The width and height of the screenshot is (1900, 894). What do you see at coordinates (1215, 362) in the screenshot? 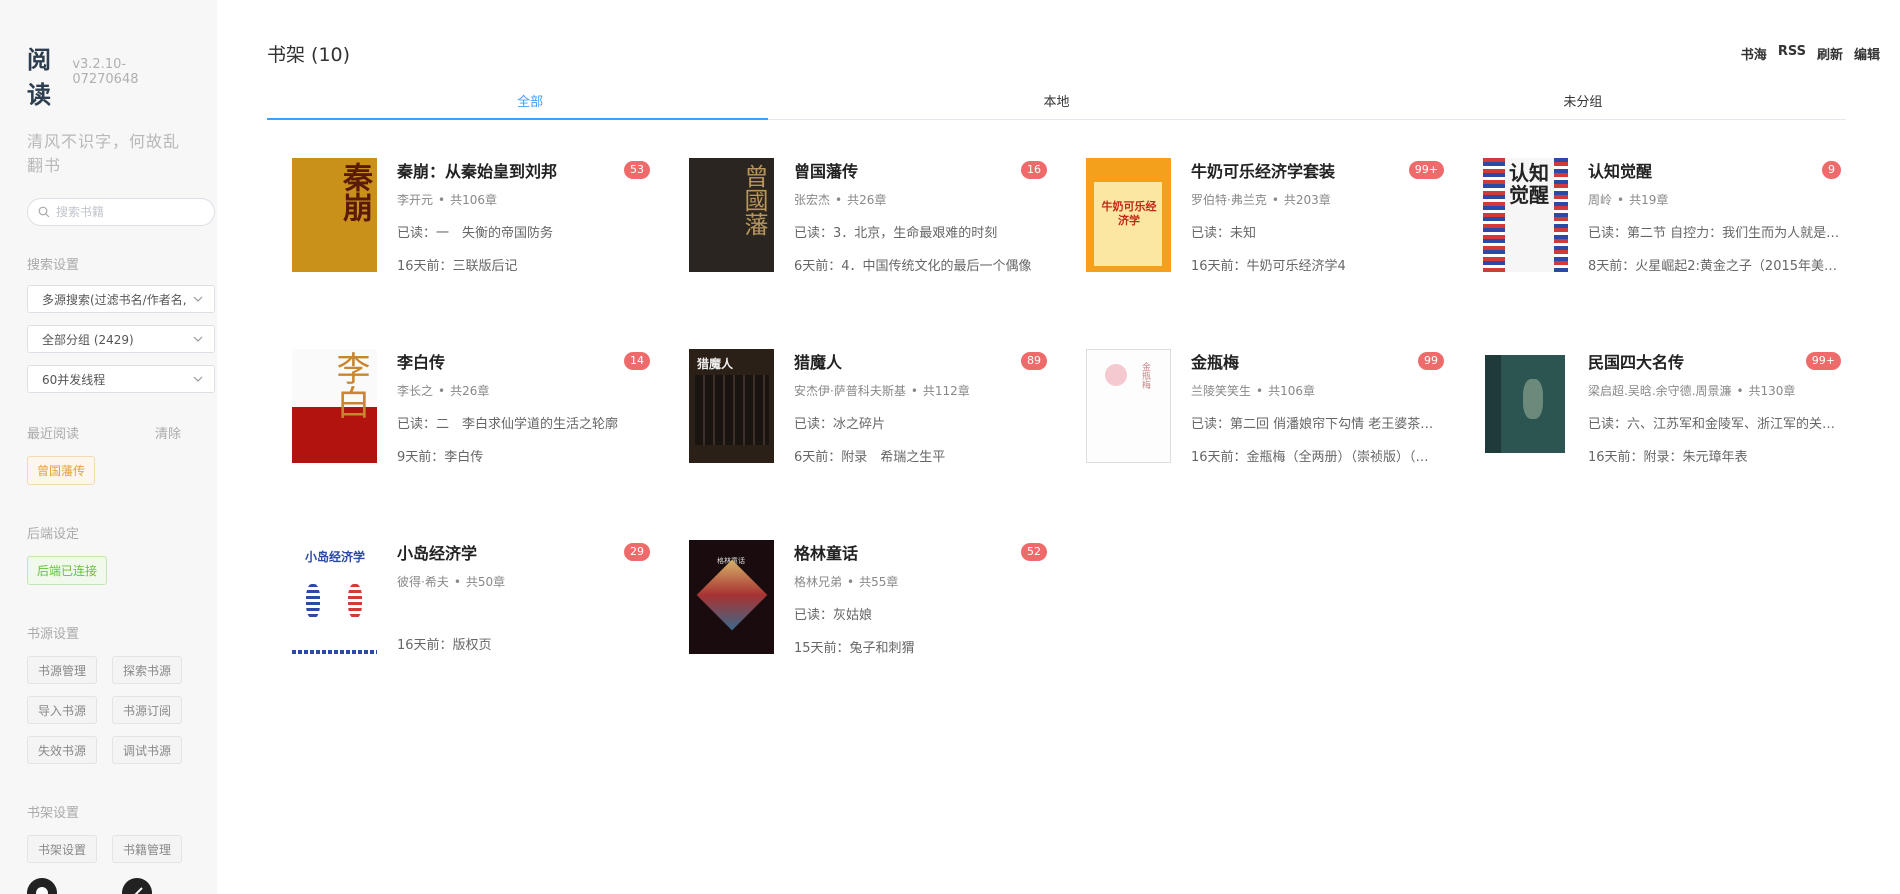
I see `book-title: 金瓶梅` at bounding box center [1215, 362].